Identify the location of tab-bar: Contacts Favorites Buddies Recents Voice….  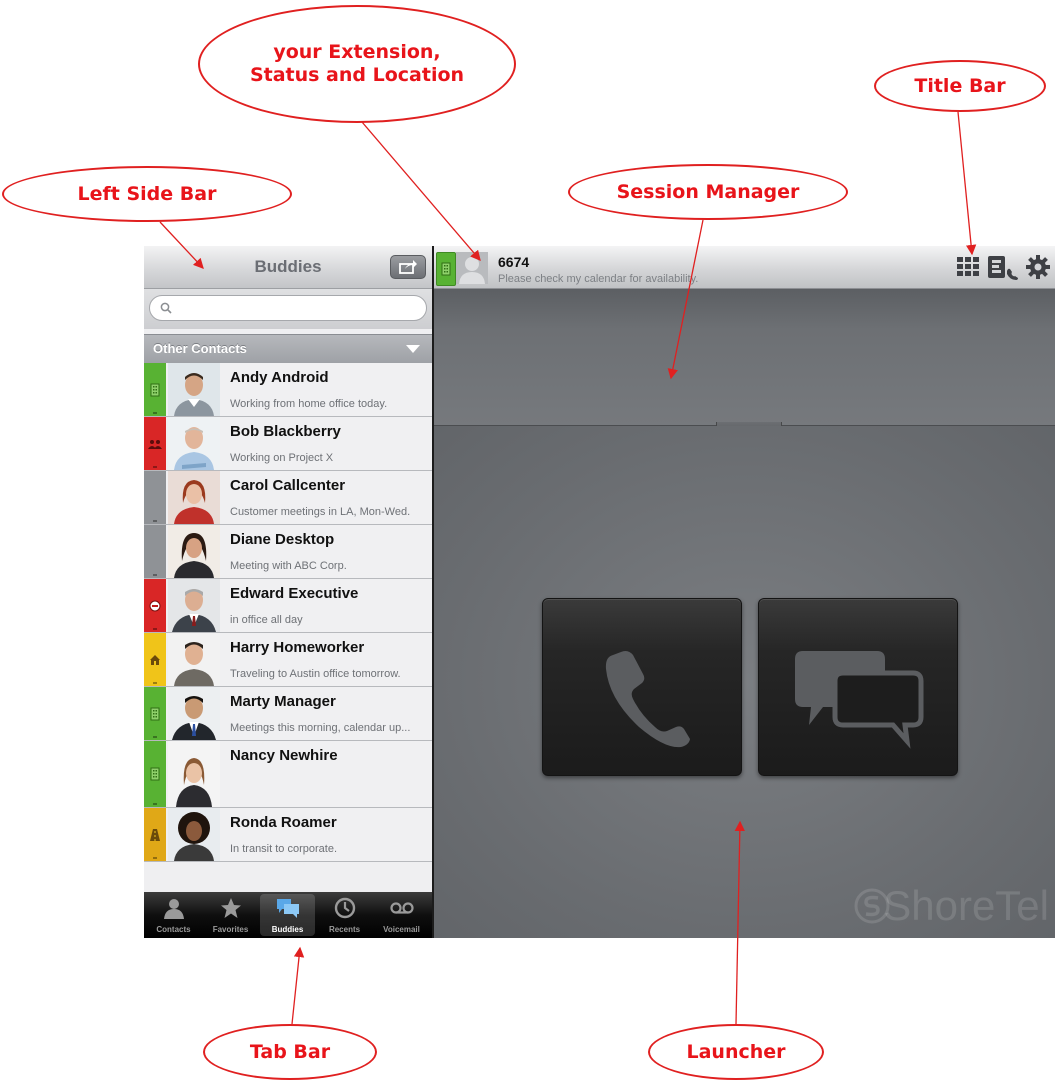
(288, 915).